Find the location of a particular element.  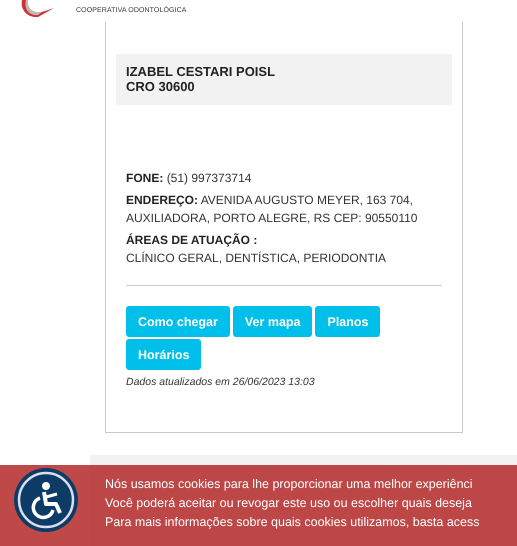

action-button: Ver mapa is located at coordinates (272, 321).